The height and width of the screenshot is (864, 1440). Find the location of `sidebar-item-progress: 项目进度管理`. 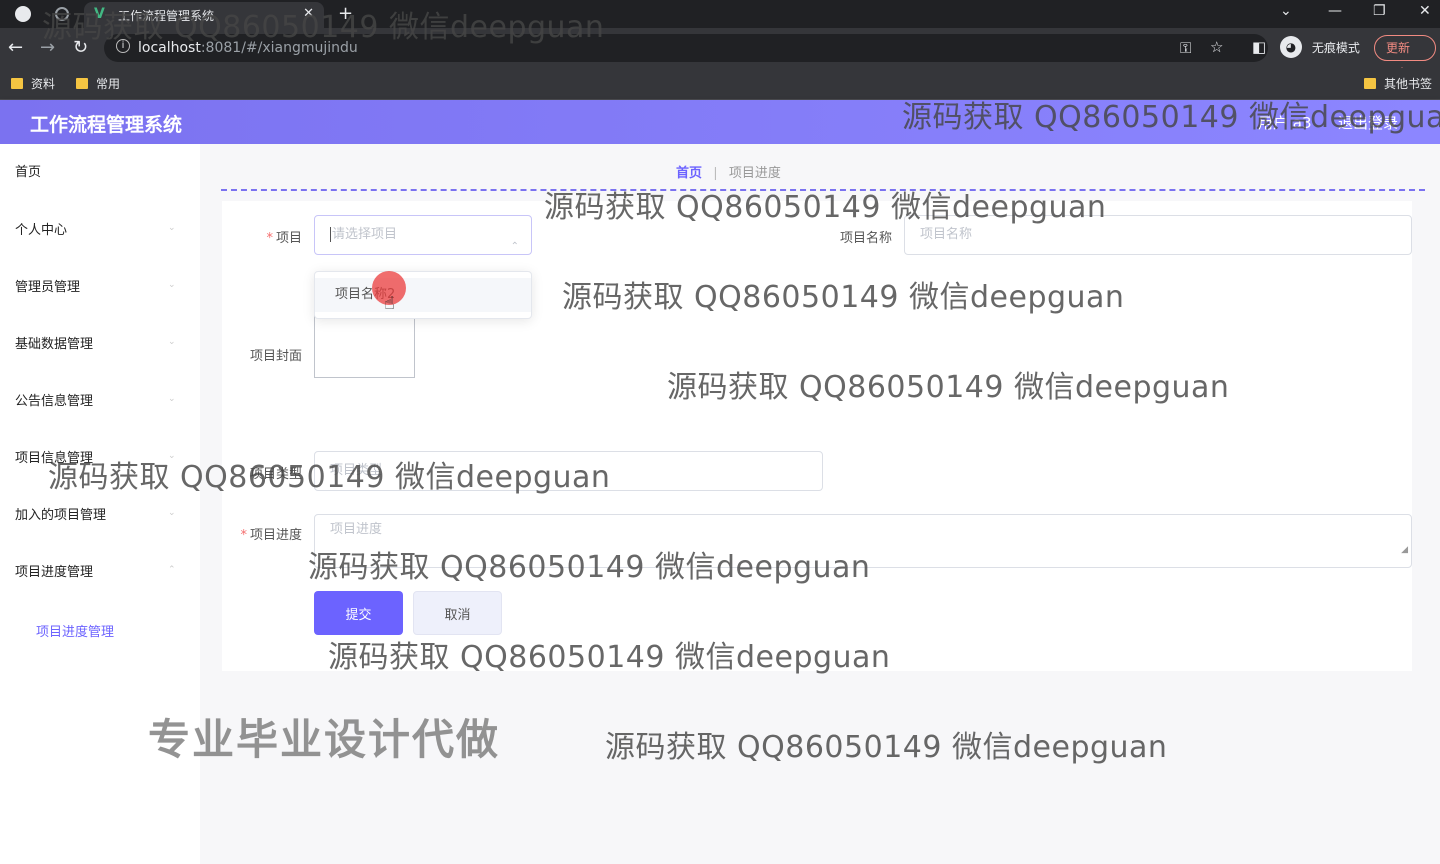

sidebar-item-progress: 项目进度管理 is located at coordinates (54, 570).